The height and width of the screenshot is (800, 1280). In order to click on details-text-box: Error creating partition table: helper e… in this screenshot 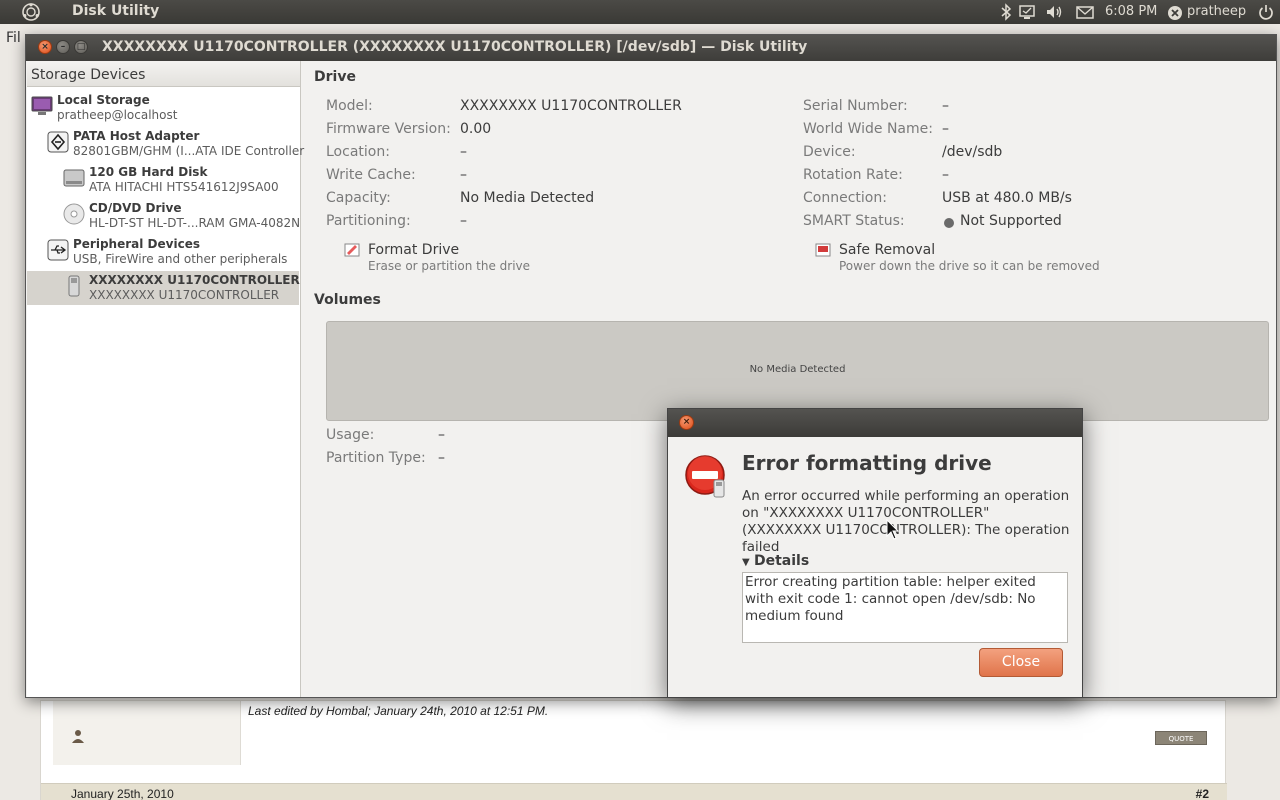, I will do `click(905, 607)`.